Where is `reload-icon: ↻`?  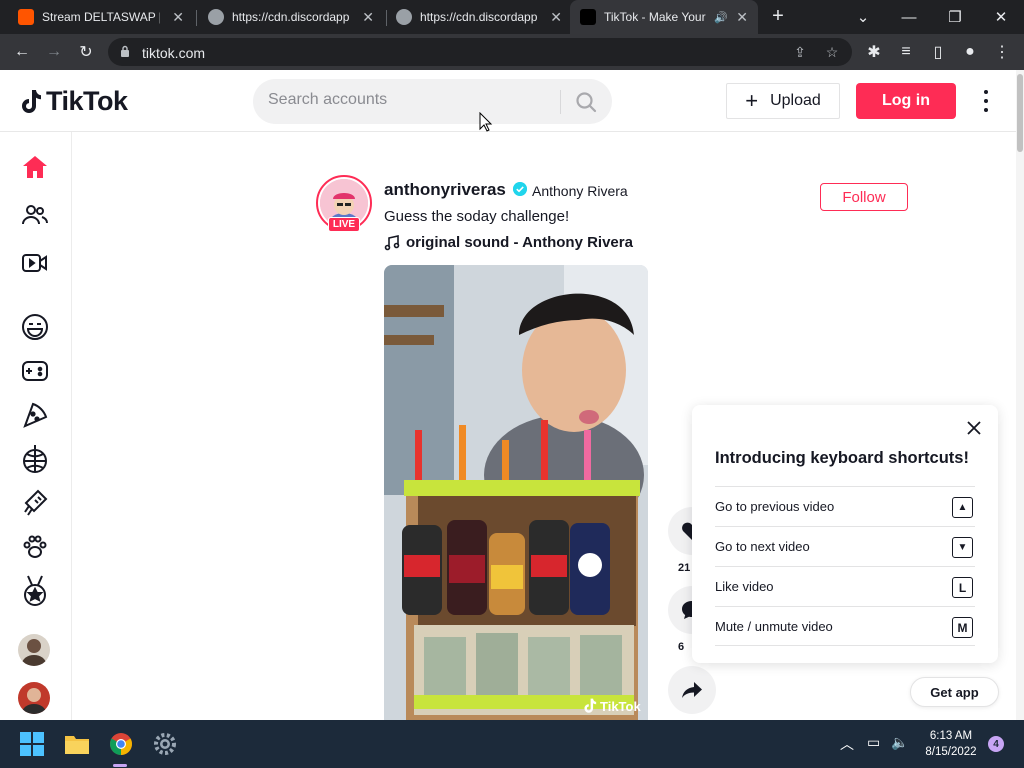 reload-icon: ↻ is located at coordinates (86, 52).